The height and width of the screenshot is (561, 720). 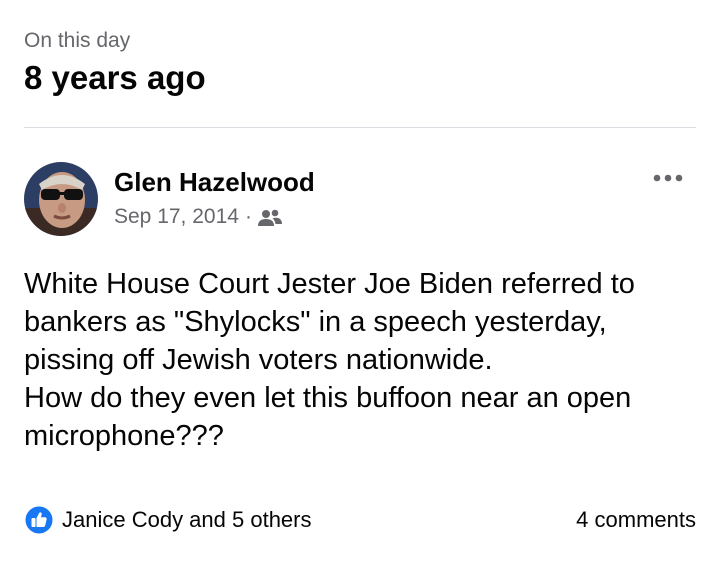 What do you see at coordinates (360, 522) in the screenshot?
I see `post-footer: Janice Cody and 5 others 4 comments` at bounding box center [360, 522].